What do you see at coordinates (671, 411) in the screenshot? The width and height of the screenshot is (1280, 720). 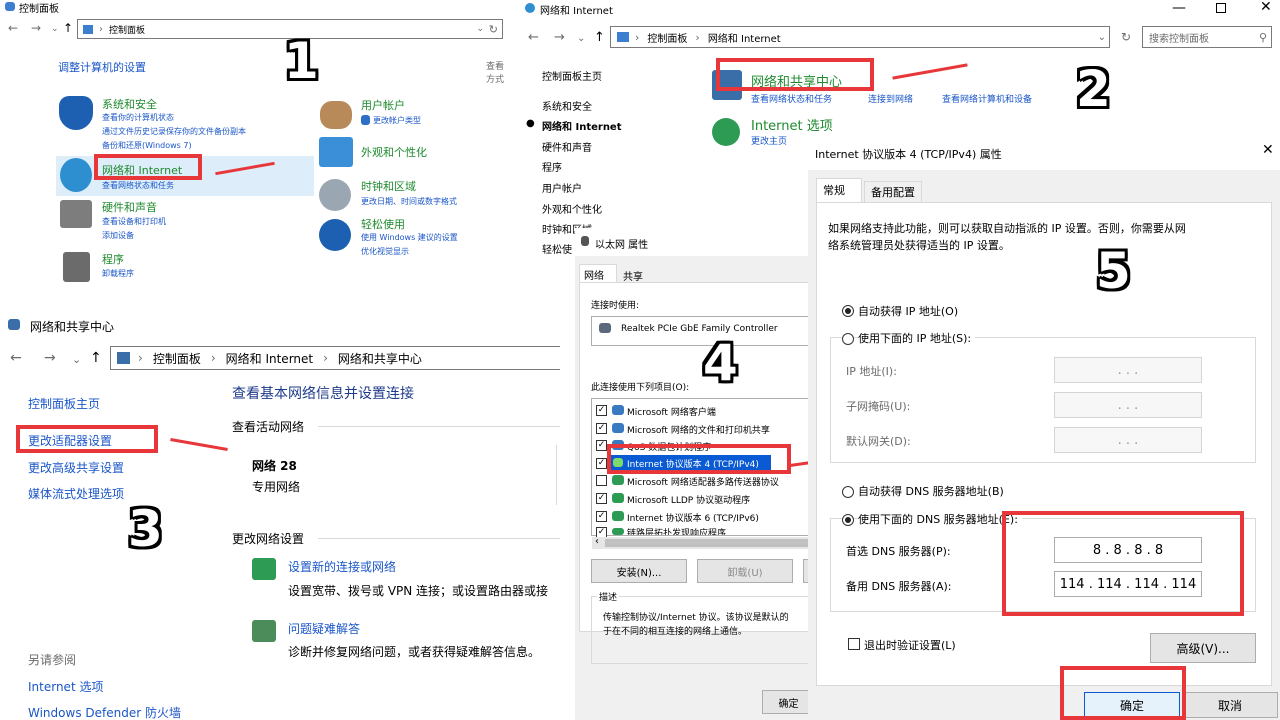 I see `item-client: Microsoft 网络客户端` at bounding box center [671, 411].